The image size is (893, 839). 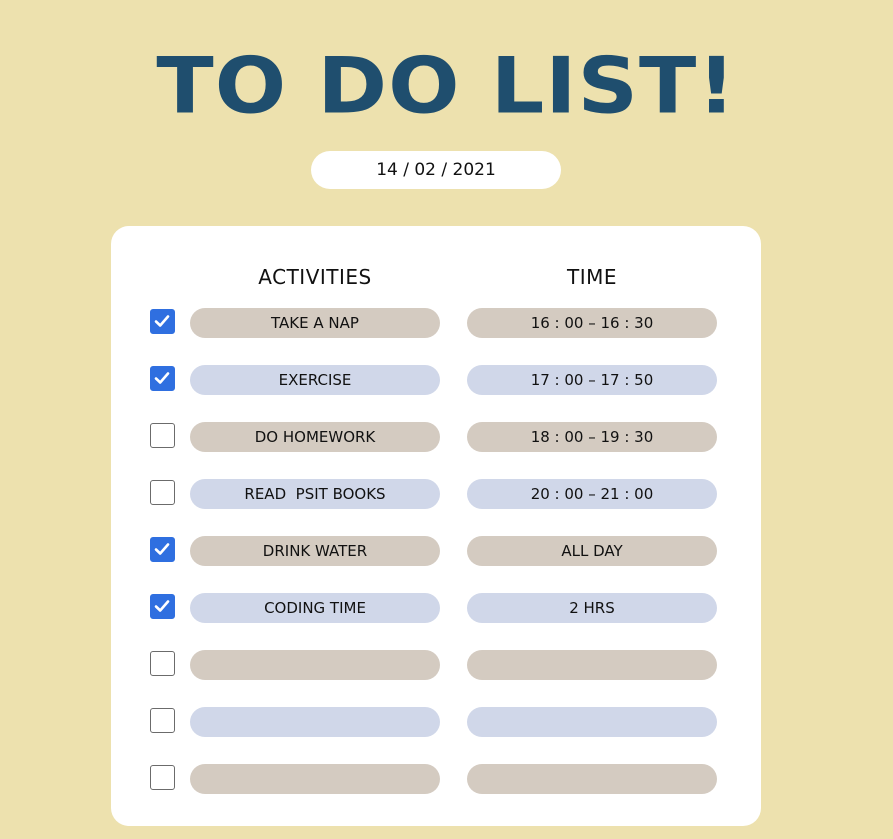 What do you see at coordinates (315, 323) in the screenshot?
I see `activity-field: TAKE A NAP` at bounding box center [315, 323].